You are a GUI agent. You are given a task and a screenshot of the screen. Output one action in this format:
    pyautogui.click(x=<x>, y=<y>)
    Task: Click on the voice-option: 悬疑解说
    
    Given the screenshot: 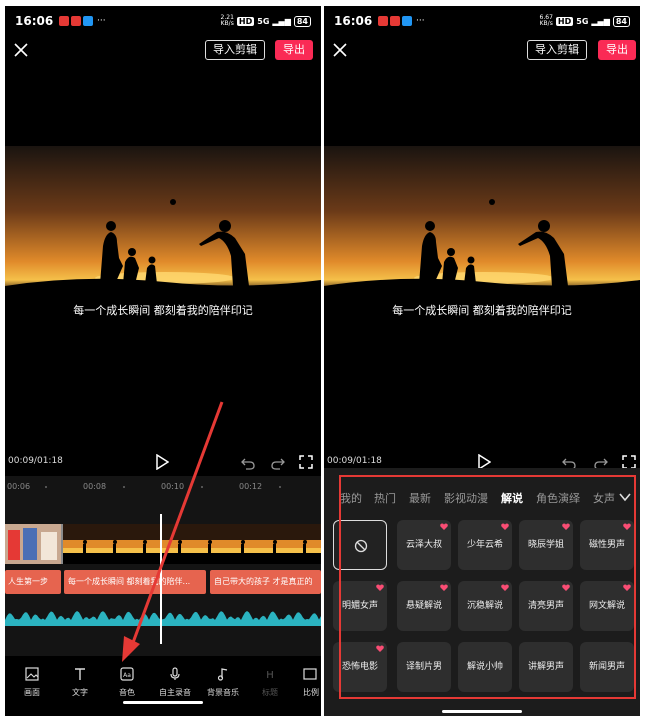 What is the action you would take?
    pyautogui.click(x=424, y=606)
    